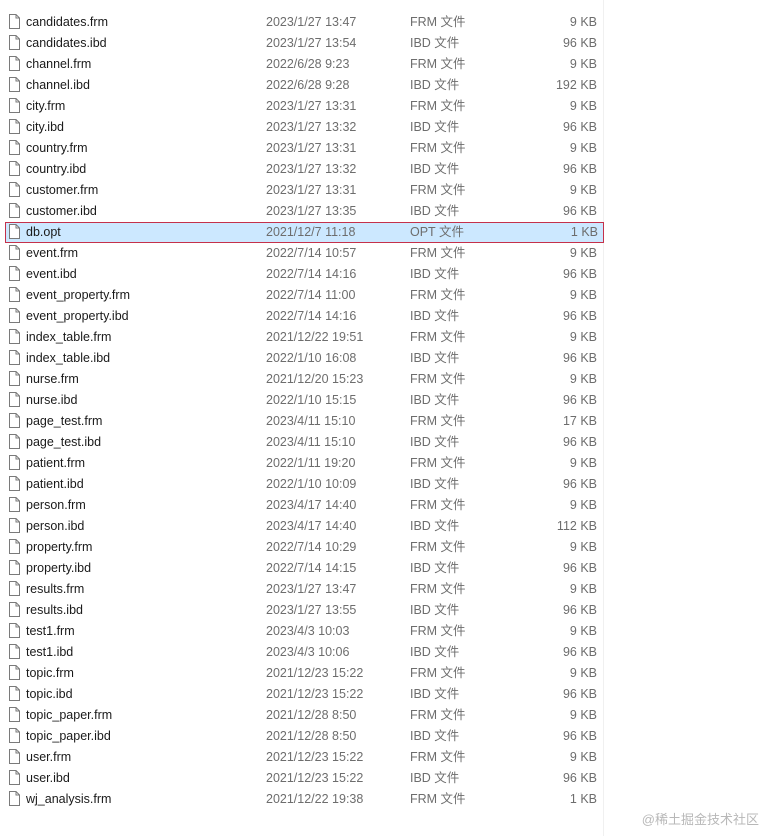 The width and height of the screenshot is (767, 836). I want to click on file-modified-date: 2023/4/3 10:06, so click(308, 652).